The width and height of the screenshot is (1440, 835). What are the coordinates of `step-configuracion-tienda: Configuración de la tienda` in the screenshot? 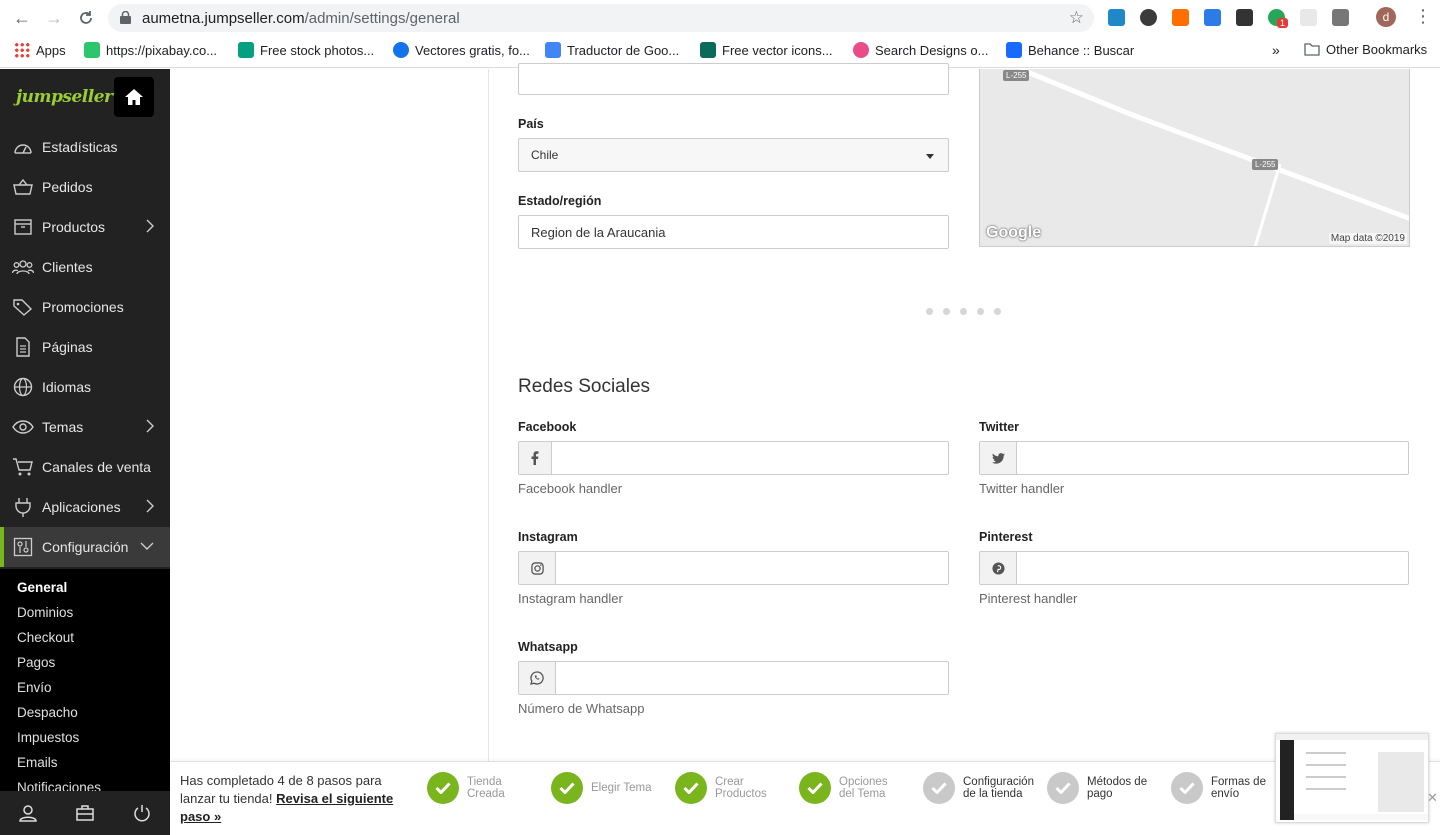 It's located at (978, 788).